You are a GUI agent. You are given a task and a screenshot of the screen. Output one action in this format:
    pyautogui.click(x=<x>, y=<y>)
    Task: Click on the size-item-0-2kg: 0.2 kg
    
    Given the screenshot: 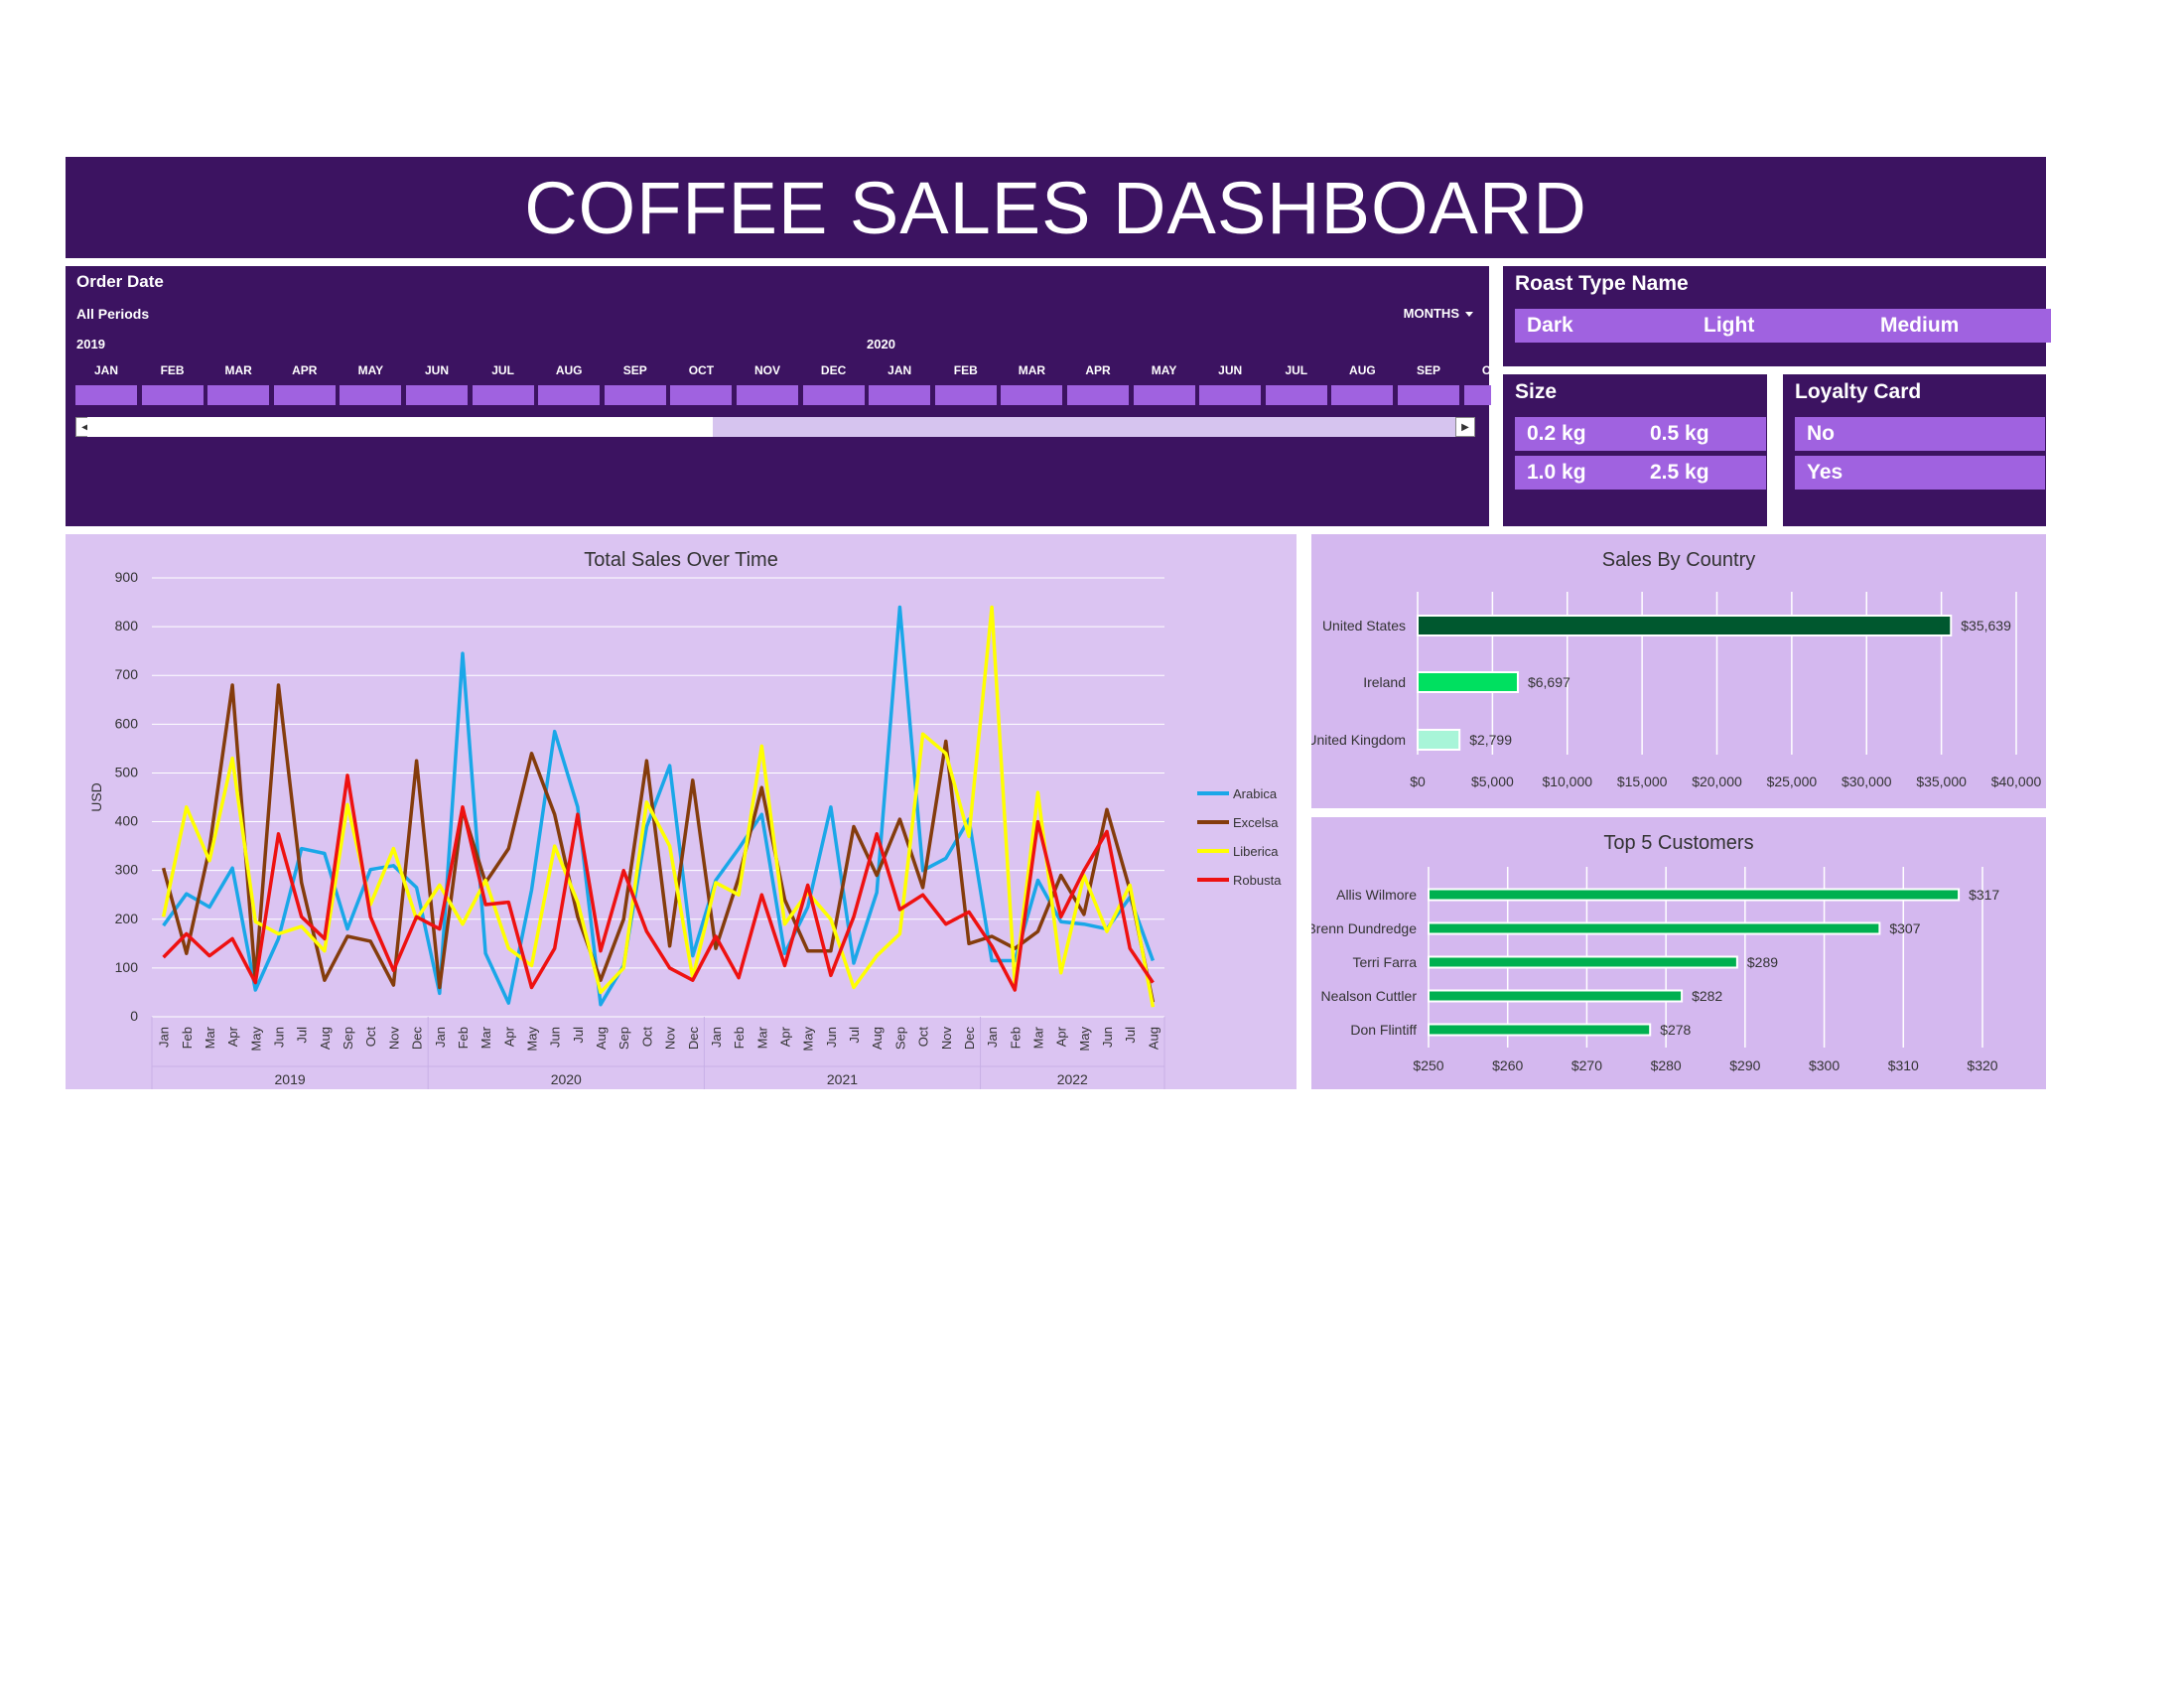 What is the action you would take?
    pyautogui.click(x=1579, y=434)
    